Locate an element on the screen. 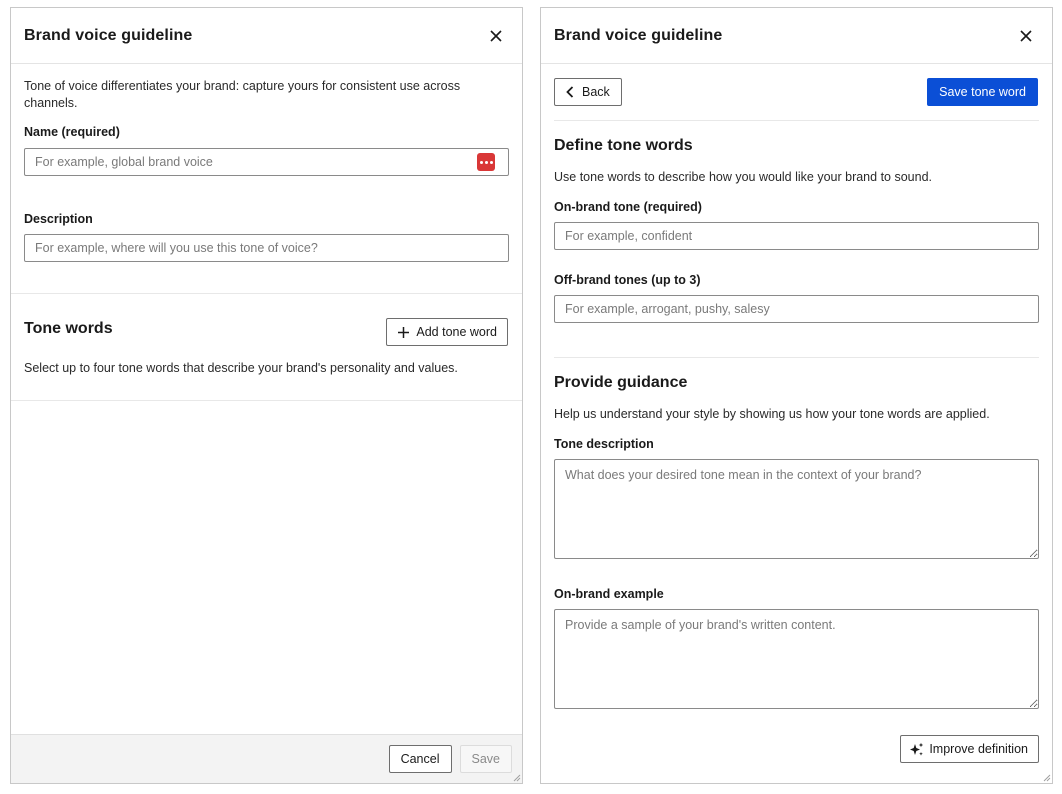 This screenshot has width=1062, height=794. add-tone-word-label: Add tone word is located at coordinates (456, 332).